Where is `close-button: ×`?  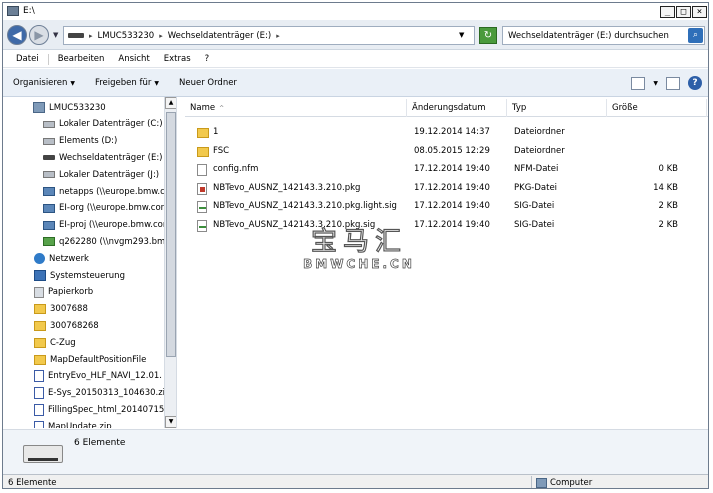
close-button: × is located at coordinates (699, 12).